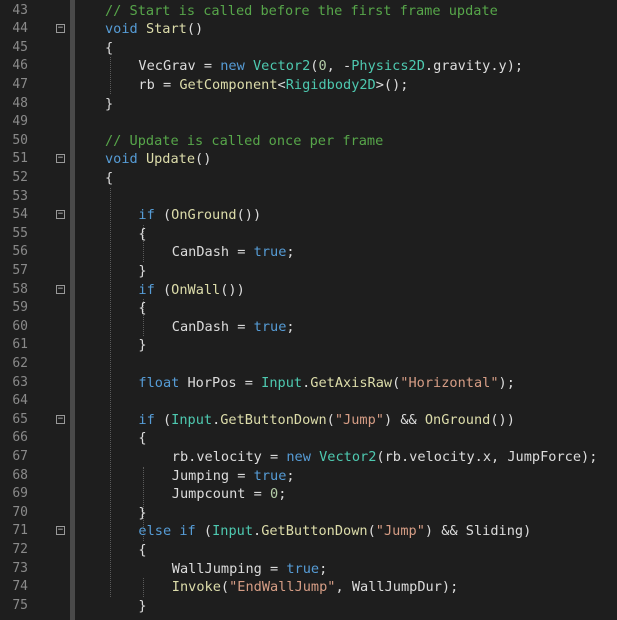 The width and height of the screenshot is (617, 620). Describe the element at coordinates (308, 178) in the screenshot. I see `code-line: 52 {` at that location.